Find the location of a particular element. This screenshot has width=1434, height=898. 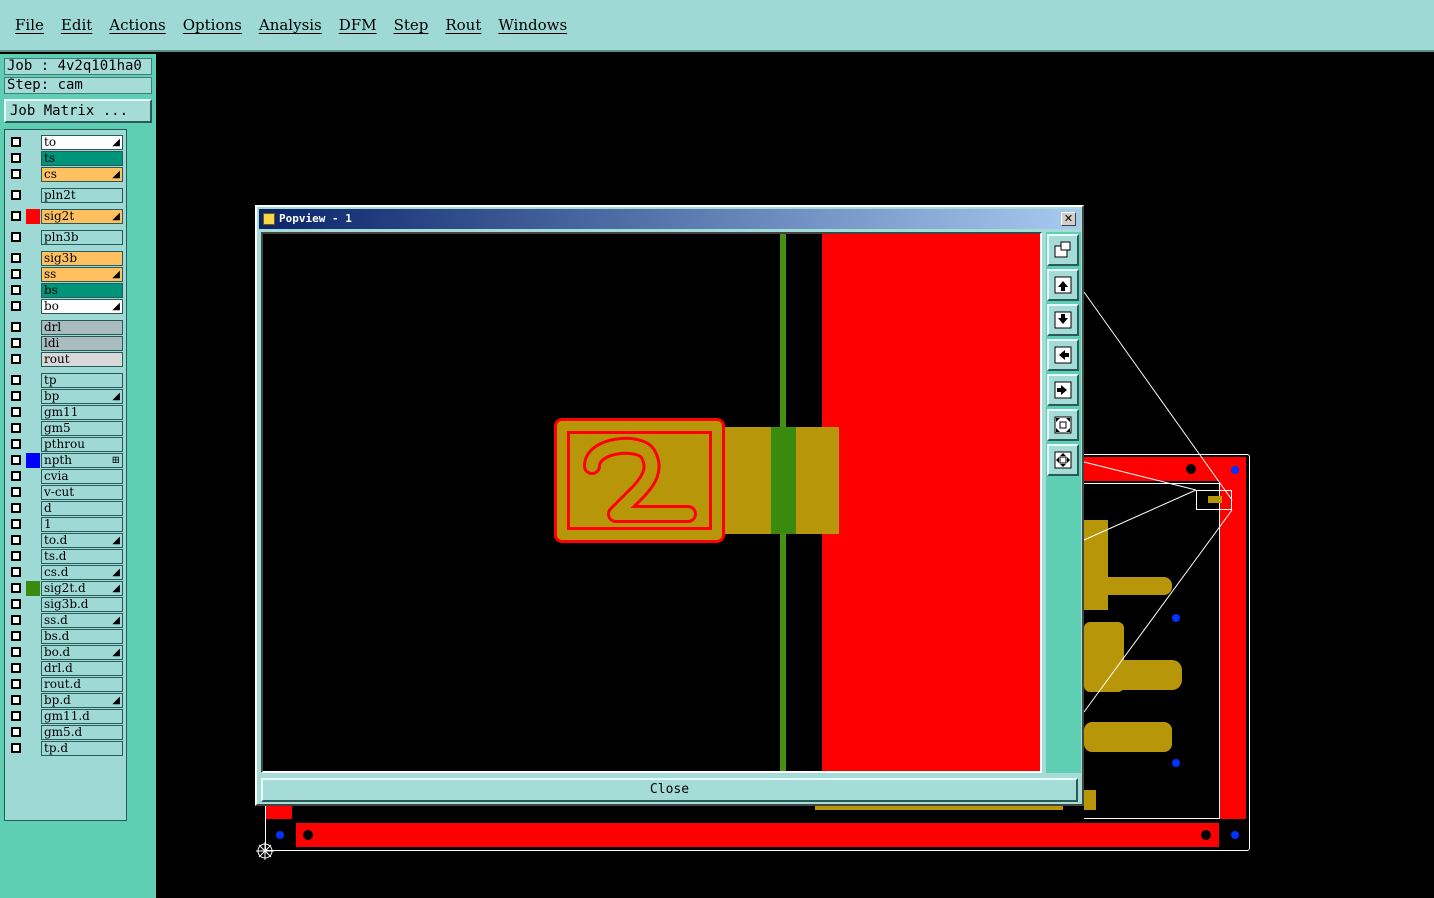

layer-name: bo.d ◢ is located at coordinates (82, 652).